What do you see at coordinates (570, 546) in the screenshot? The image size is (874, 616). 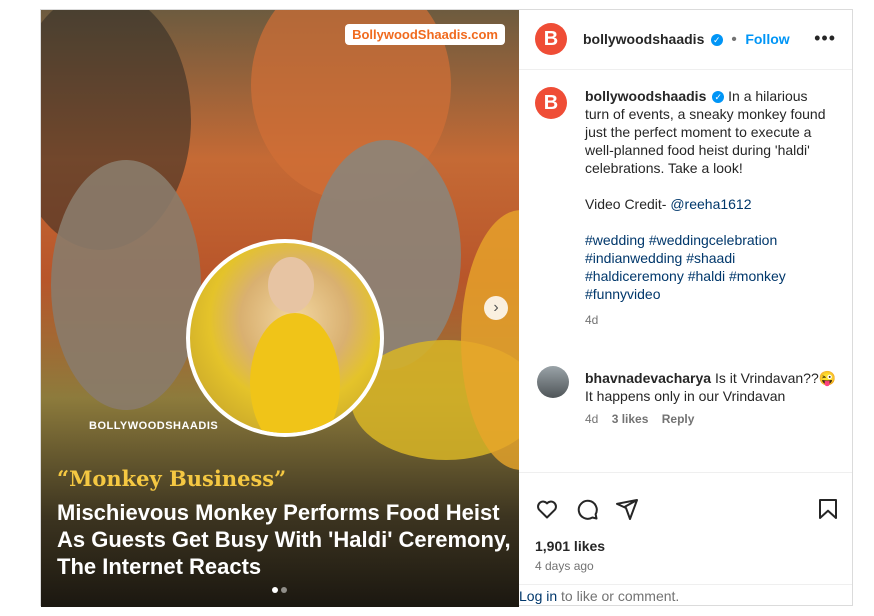 I see `likes-count: 1,901 likes` at bounding box center [570, 546].